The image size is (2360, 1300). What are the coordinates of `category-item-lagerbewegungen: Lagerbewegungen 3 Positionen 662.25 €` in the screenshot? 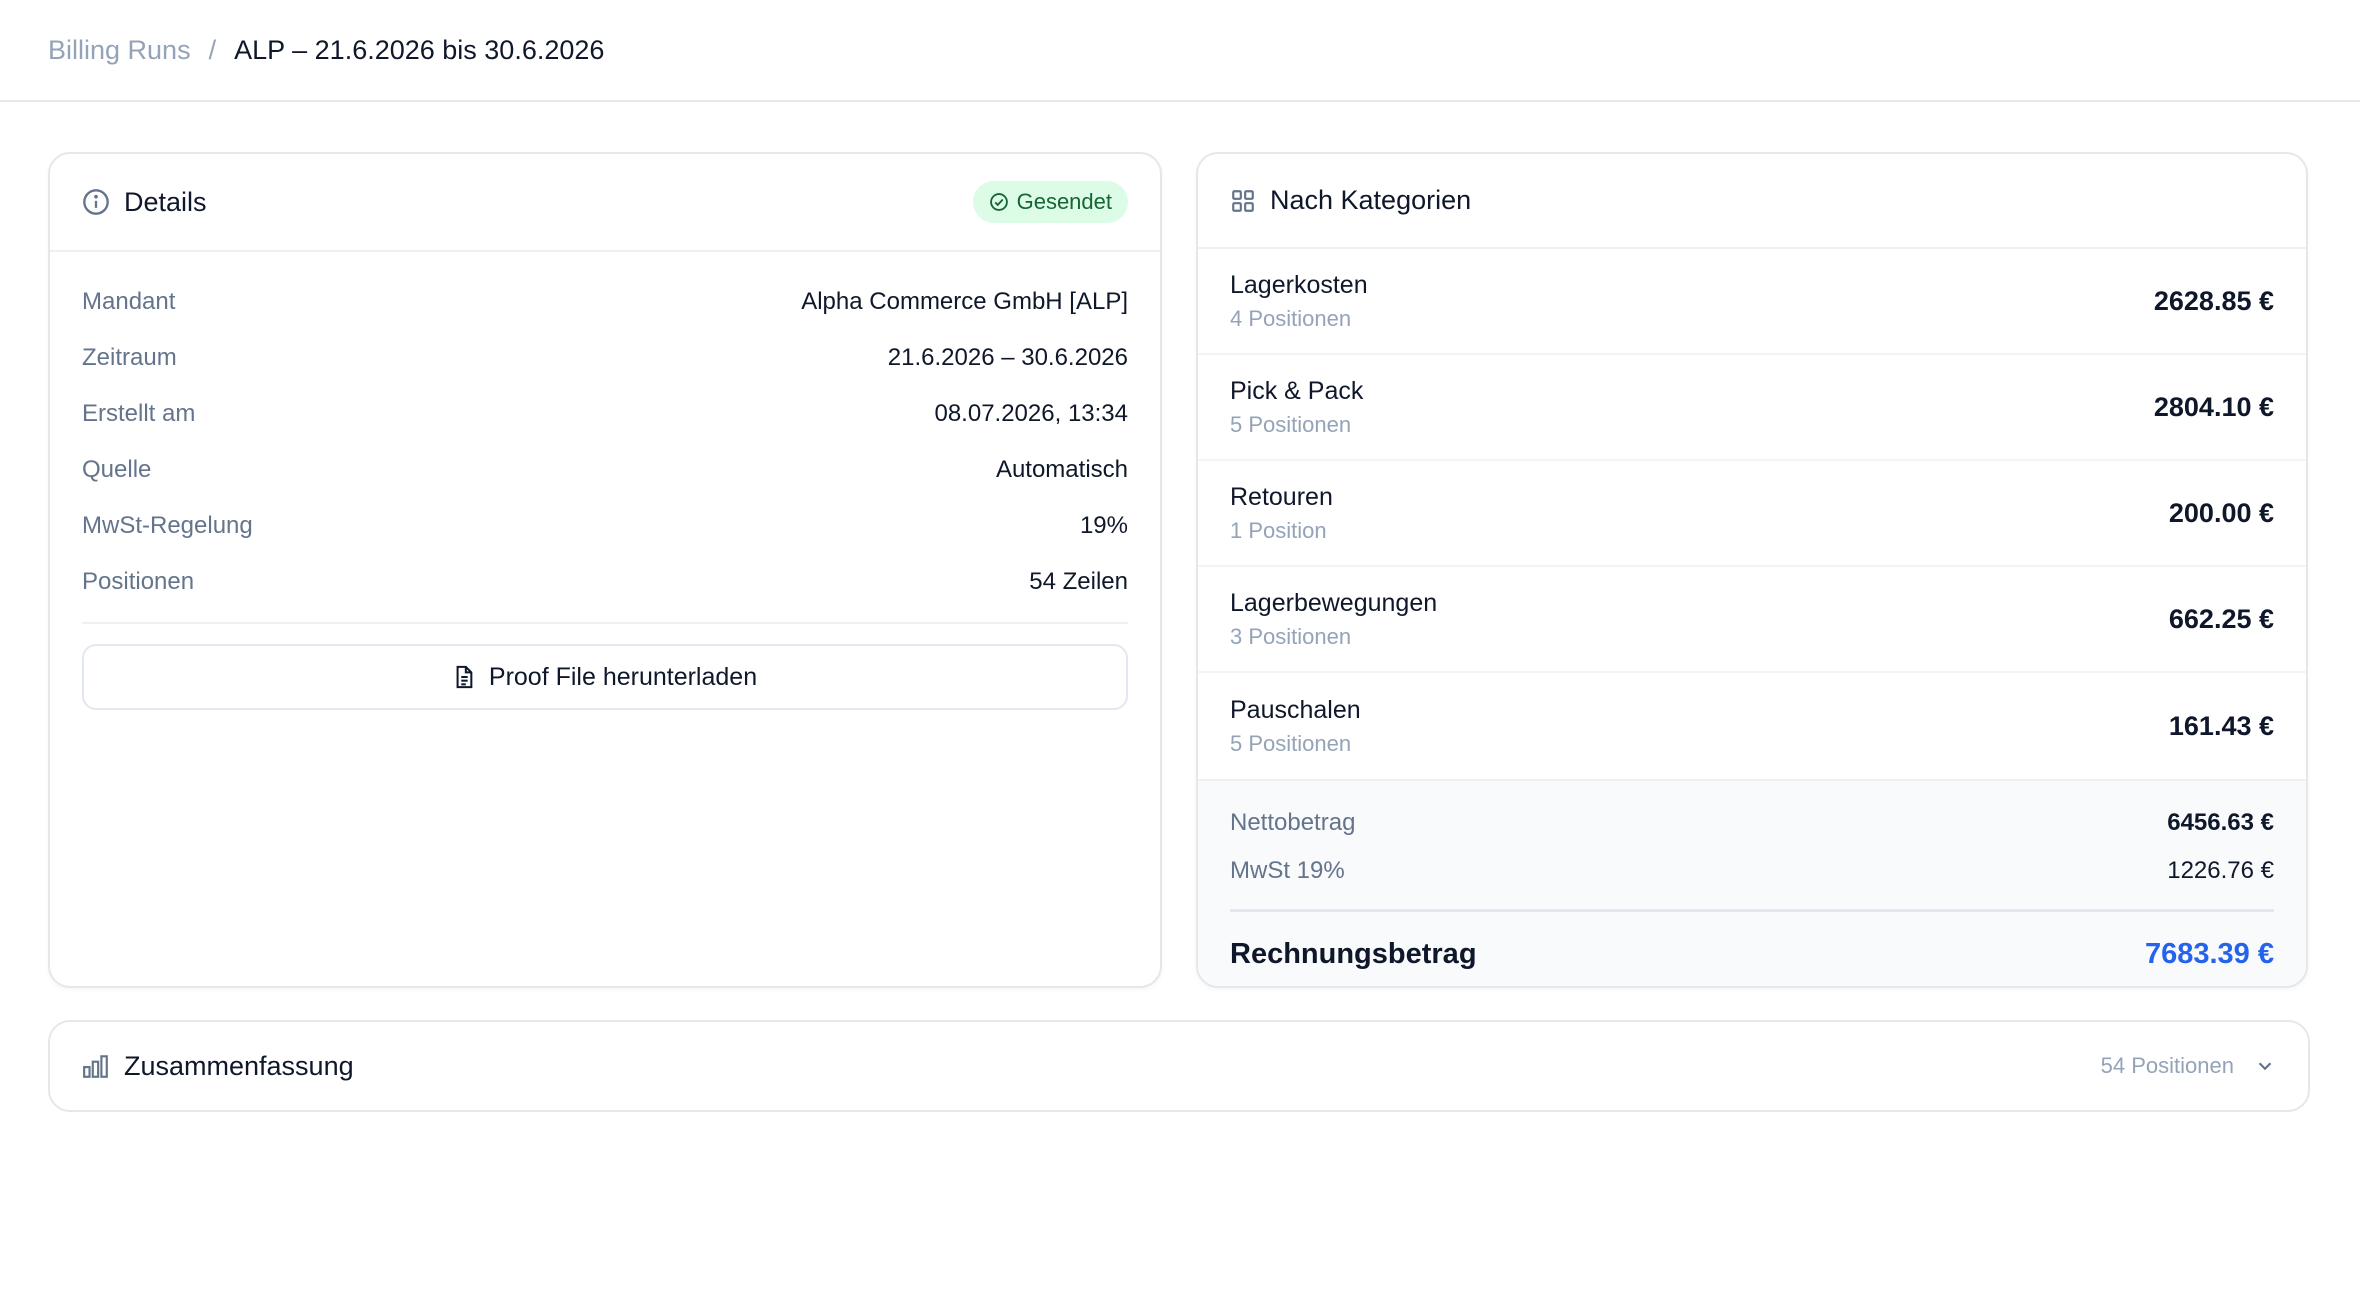 It's located at (1752, 620).